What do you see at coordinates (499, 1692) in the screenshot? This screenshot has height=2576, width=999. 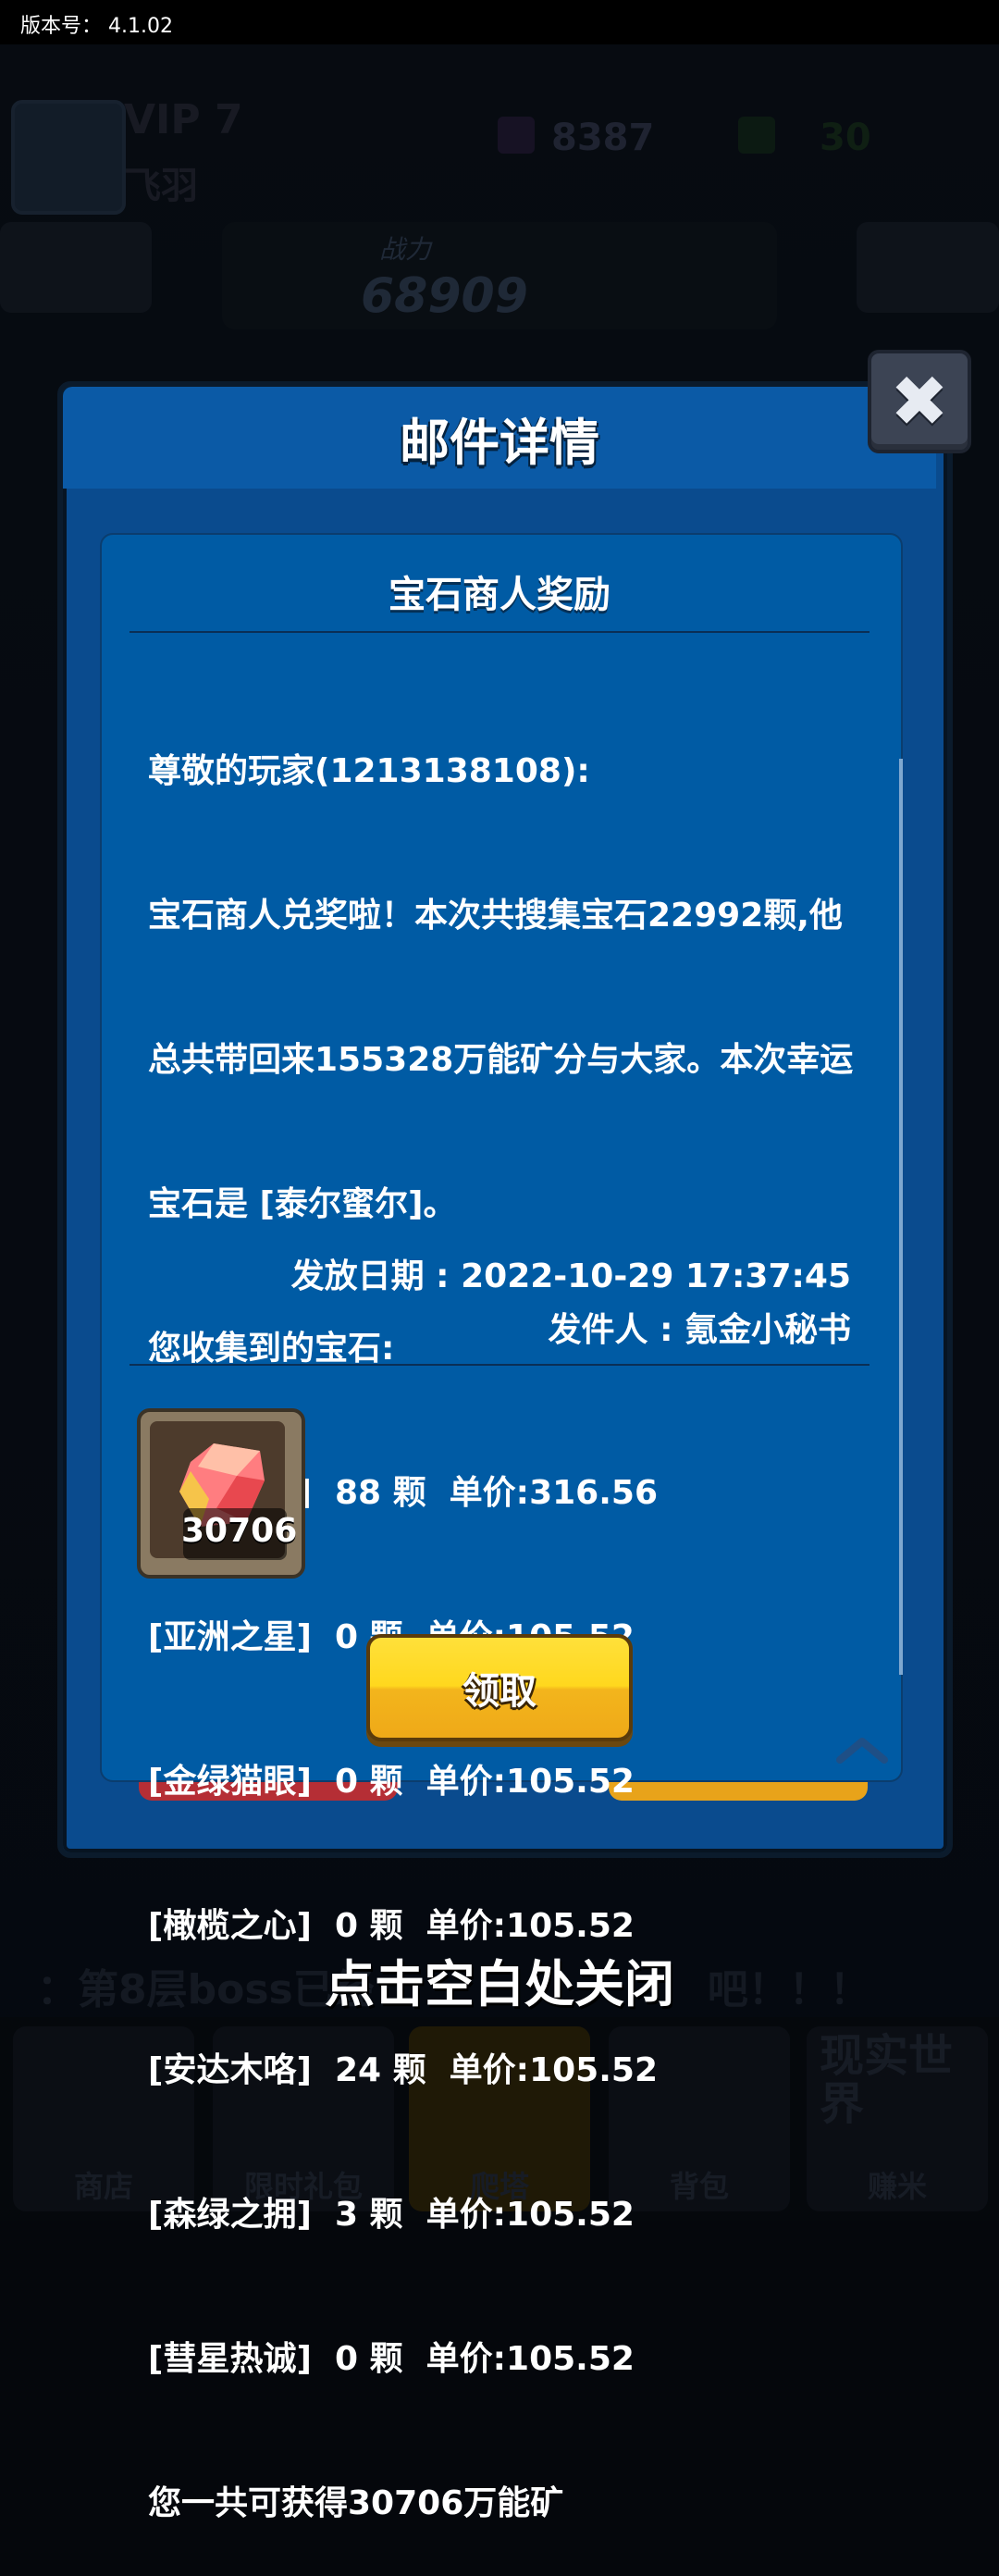 I see `claim-label: 领取` at bounding box center [499, 1692].